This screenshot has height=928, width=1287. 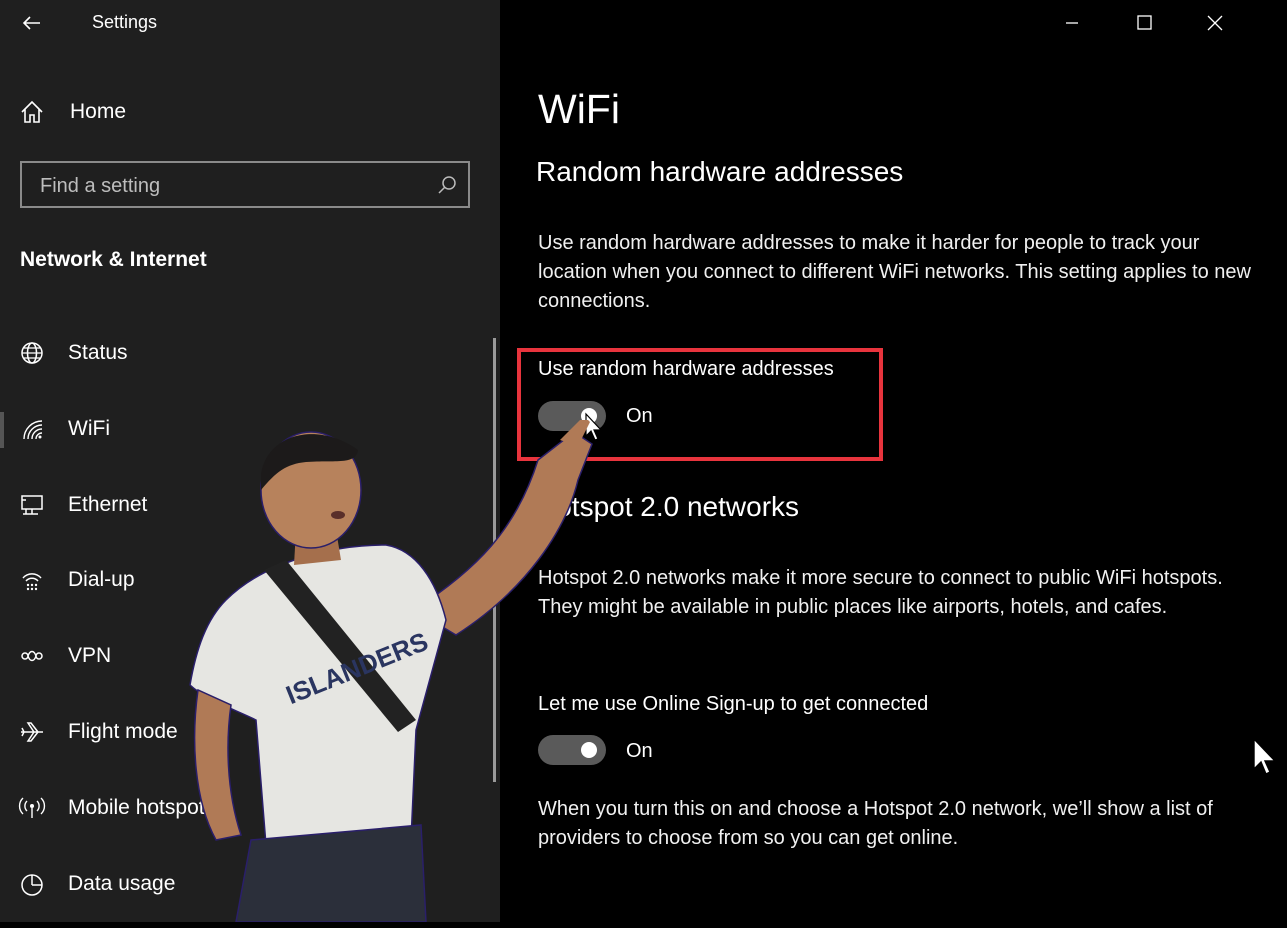 I want to click on titlebar: Settings, so click(x=250, y=23).